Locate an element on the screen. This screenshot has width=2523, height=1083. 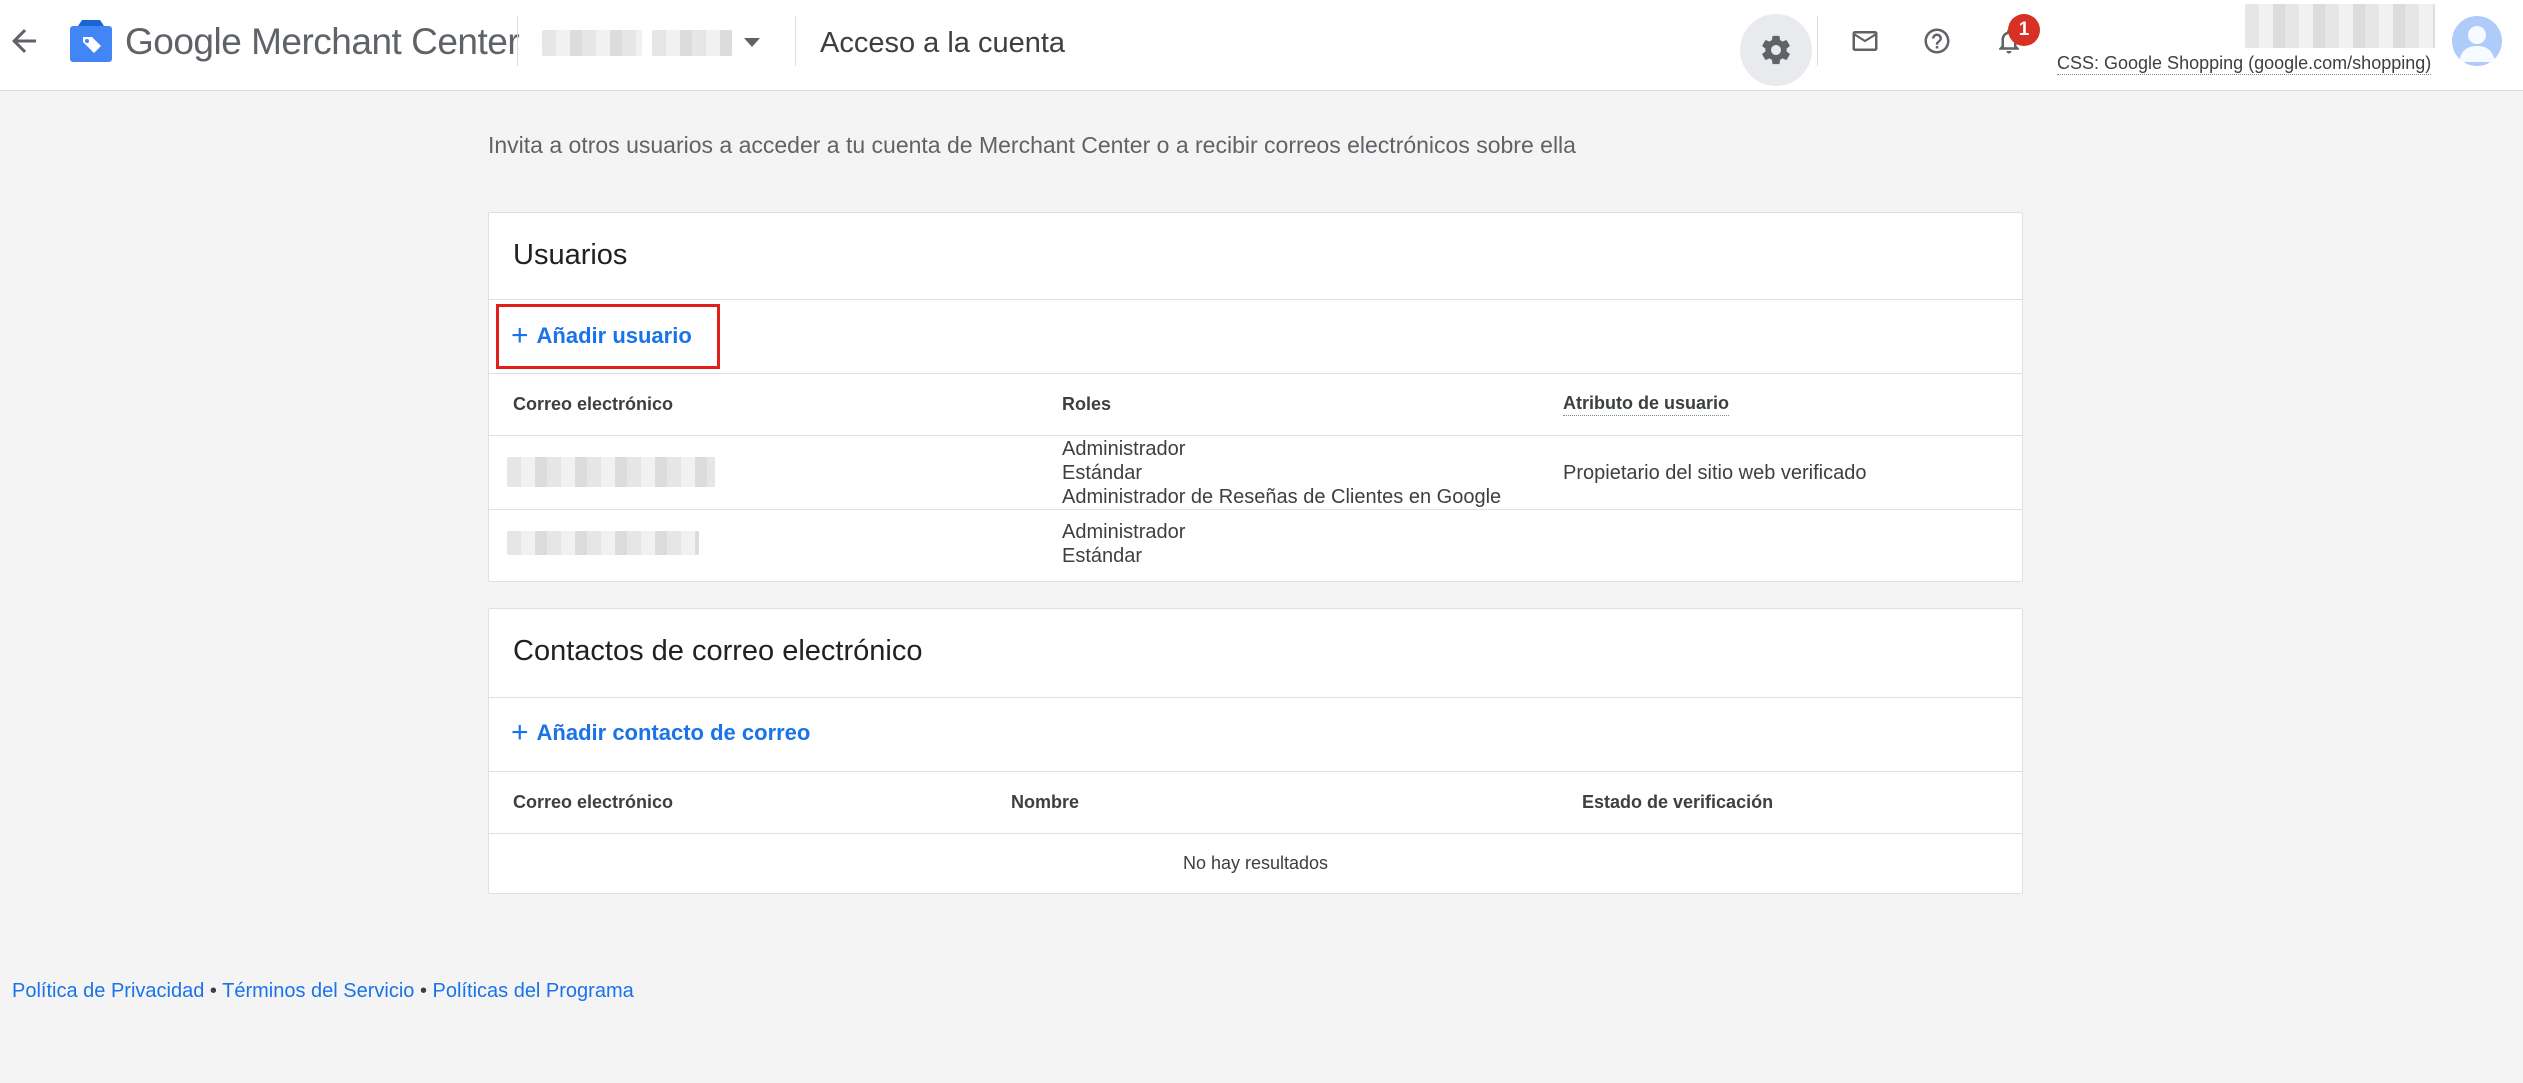
notification-count-badge: 1 is located at coordinates (2024, 30).